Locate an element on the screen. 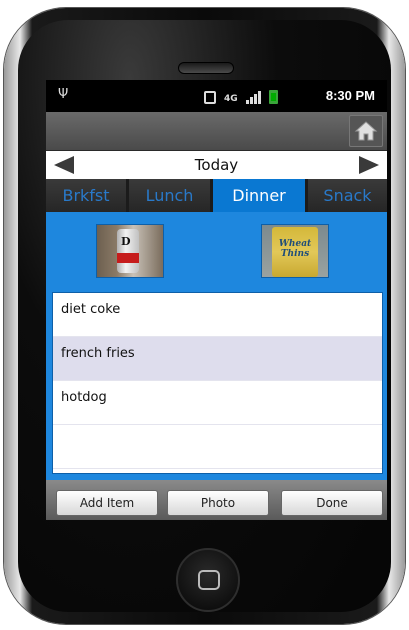  list-item: diet coke is located at coordinates (217, 315).